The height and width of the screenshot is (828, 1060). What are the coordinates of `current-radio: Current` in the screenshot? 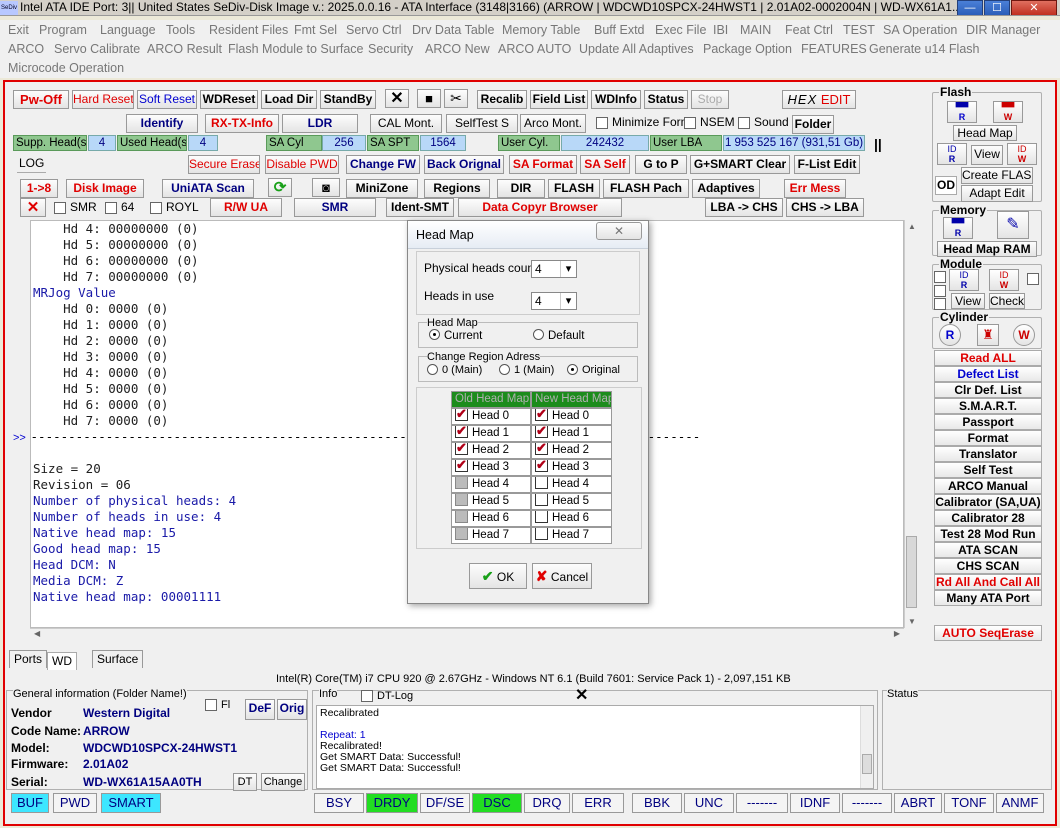 It's located at (455, 336).